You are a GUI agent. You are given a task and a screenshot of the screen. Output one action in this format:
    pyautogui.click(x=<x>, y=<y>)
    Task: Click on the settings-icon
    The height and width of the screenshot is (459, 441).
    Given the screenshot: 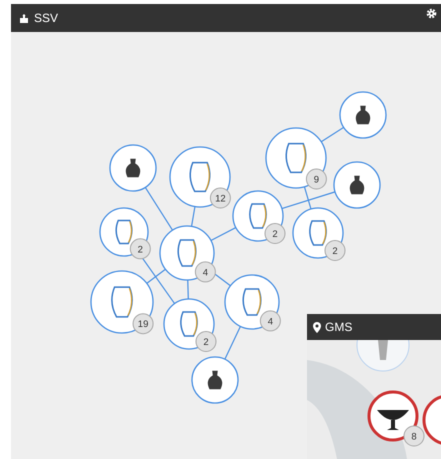 What is the action you would take?
    pyautogui.click(x=431, y=13)
    